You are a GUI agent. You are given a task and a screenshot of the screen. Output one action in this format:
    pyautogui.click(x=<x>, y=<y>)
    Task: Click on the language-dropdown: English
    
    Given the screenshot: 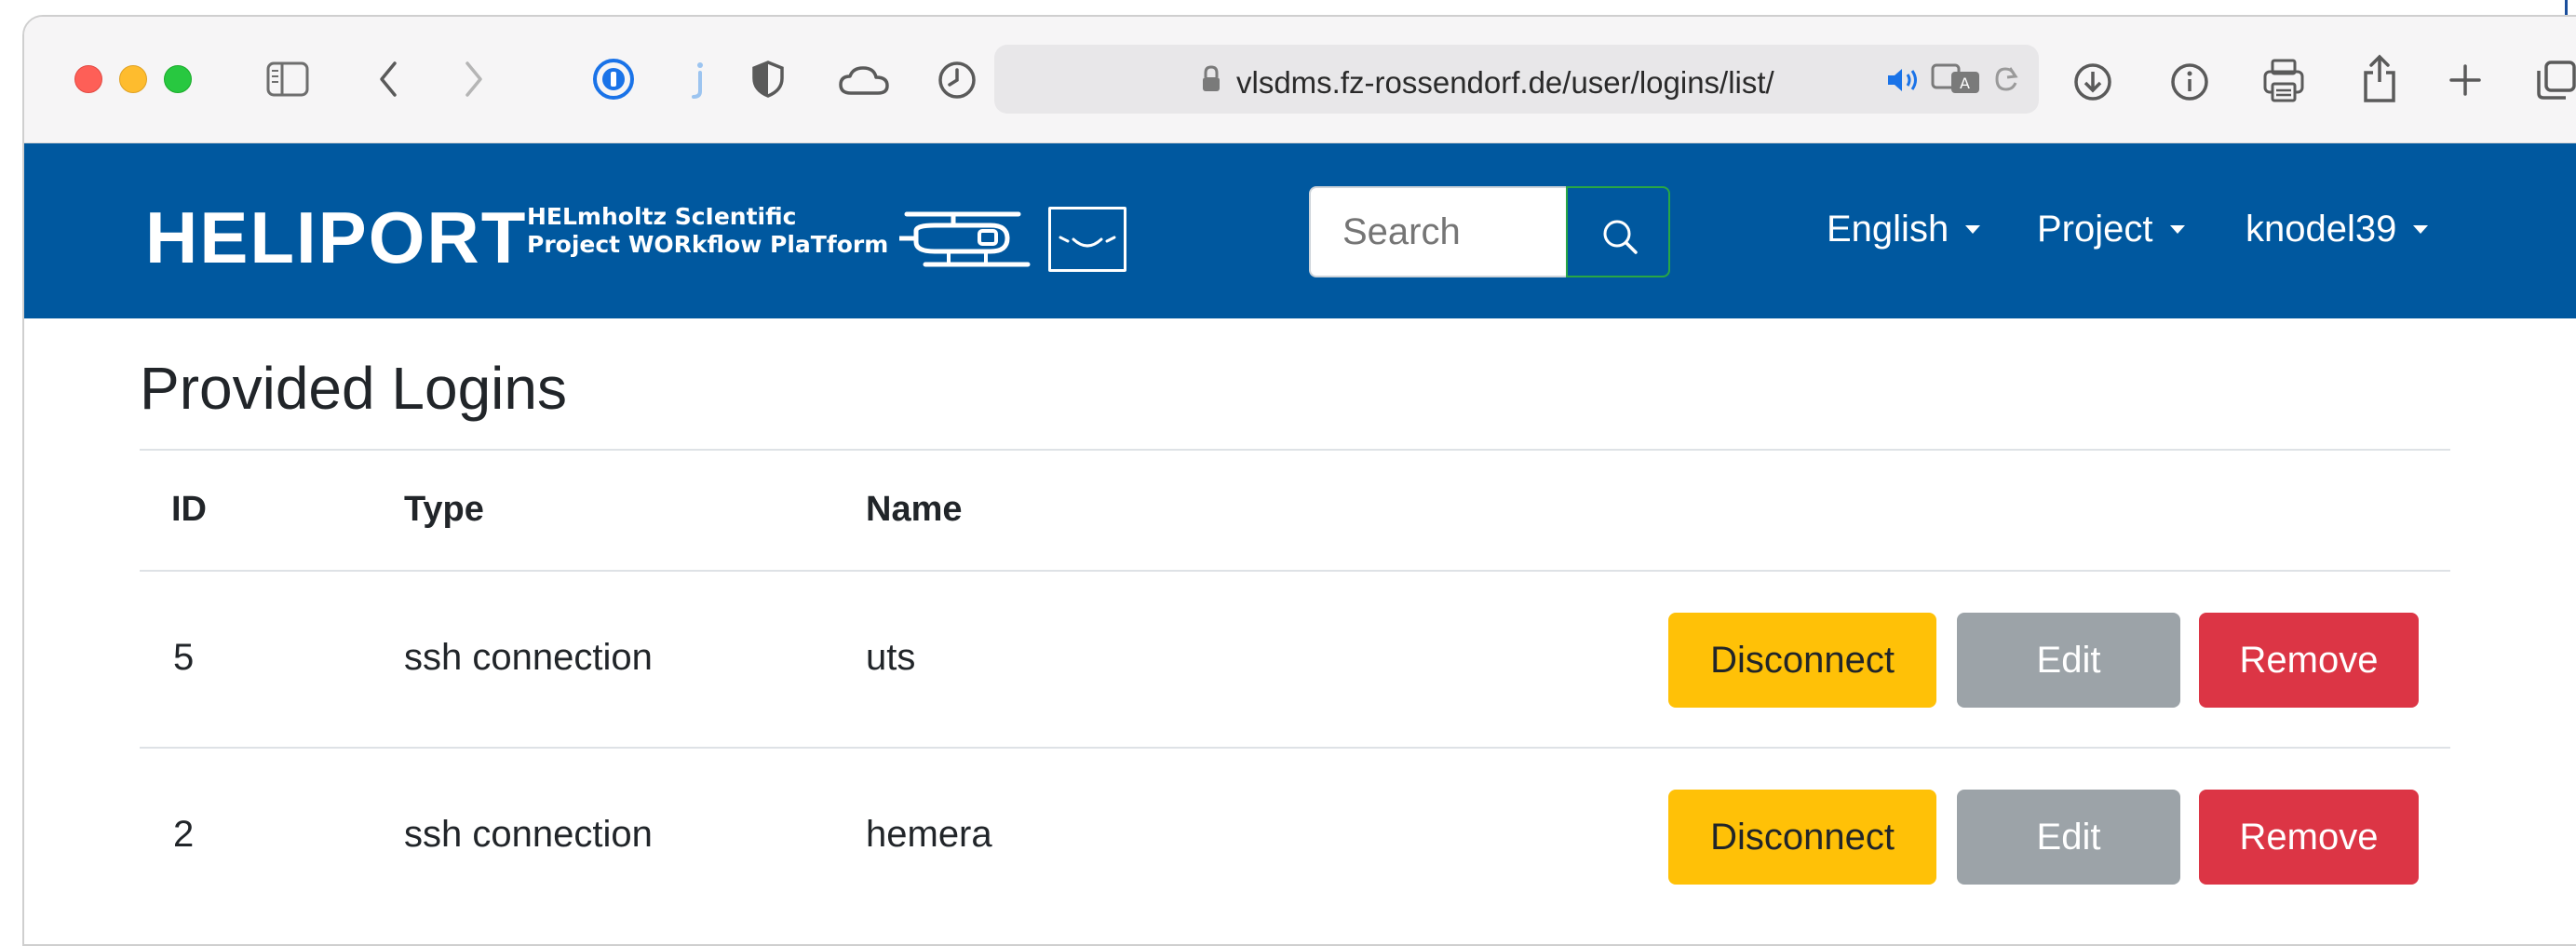 What is the action you would take?
    pyautogui.click(x=1904, y=229)
    